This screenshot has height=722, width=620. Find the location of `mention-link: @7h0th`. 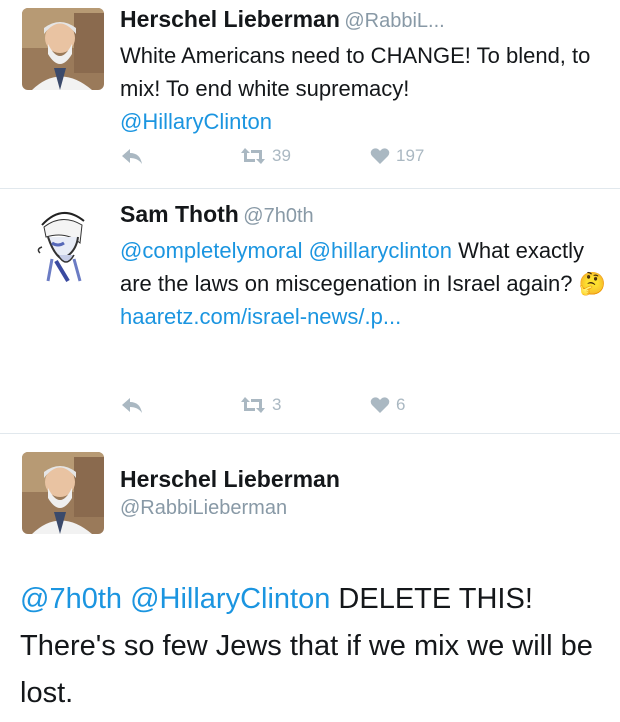

mention-link: @7h0th is located at coordinates (71, 599).